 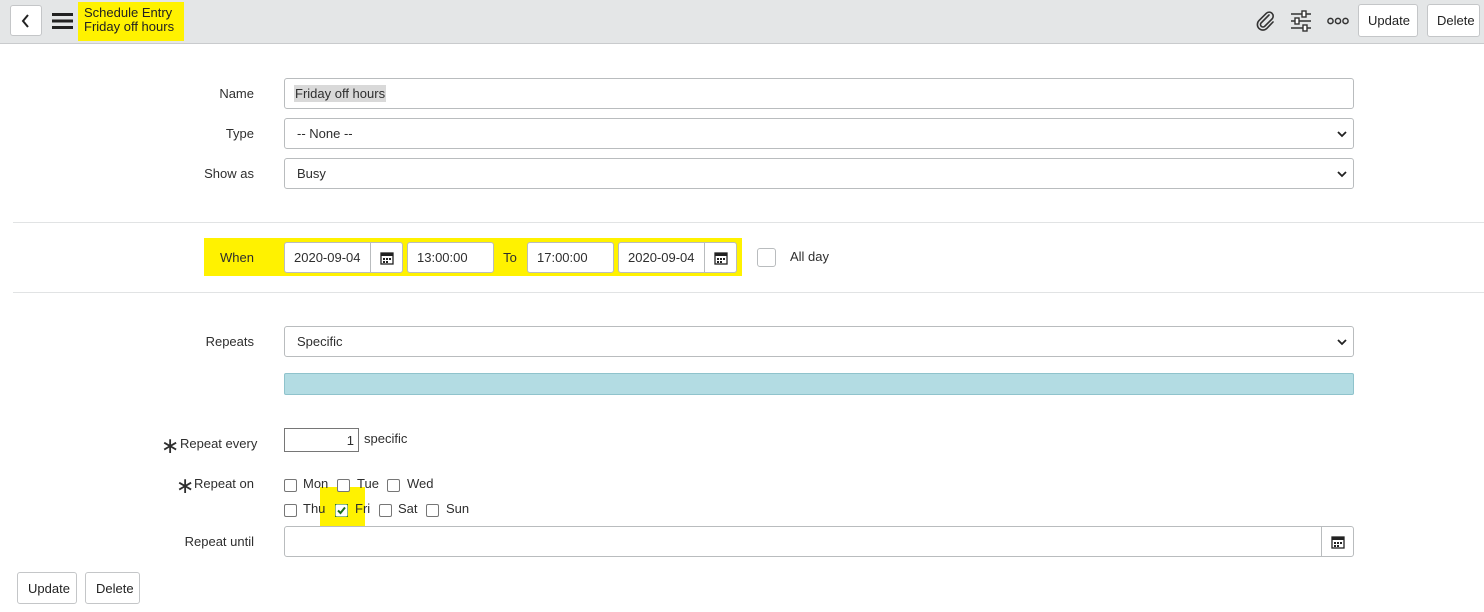 What do you see at coordinates (311, 173) in the screenshot?
I see `show-as-value: Busy` at bounding box center [311, 173].